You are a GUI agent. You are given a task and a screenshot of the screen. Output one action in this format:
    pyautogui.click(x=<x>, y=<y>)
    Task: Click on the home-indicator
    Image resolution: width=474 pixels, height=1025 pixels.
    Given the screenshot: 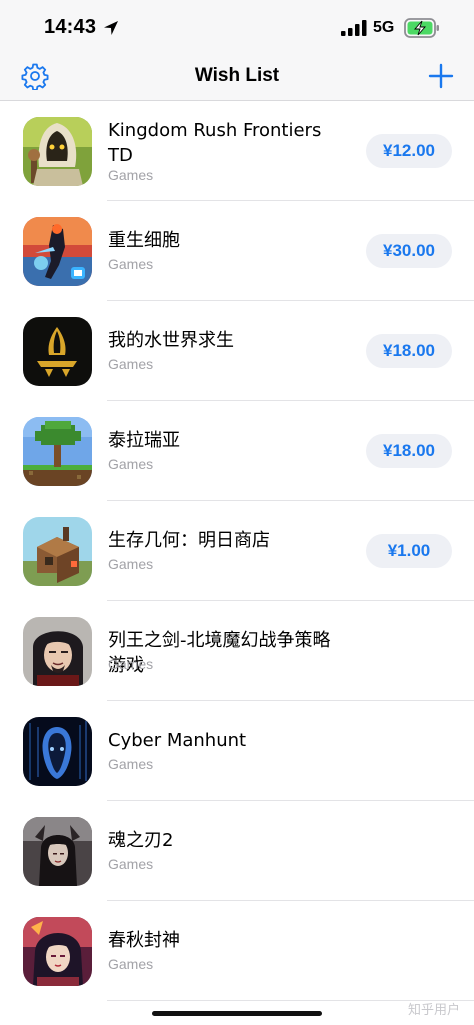 What is the action you would take?
    pyautogui.click(x=237, y=1013)
    